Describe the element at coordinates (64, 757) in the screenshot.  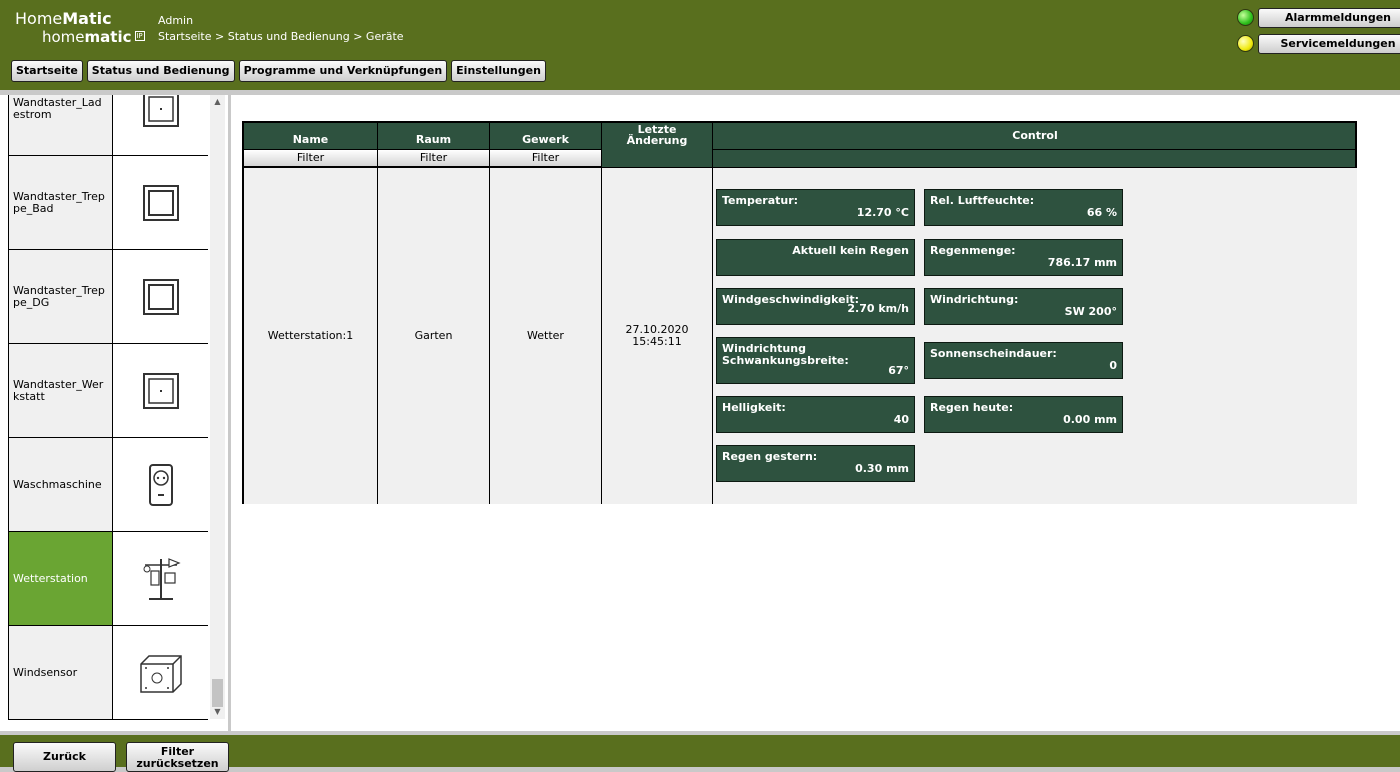
I see `back-button: Zurück` at that location.